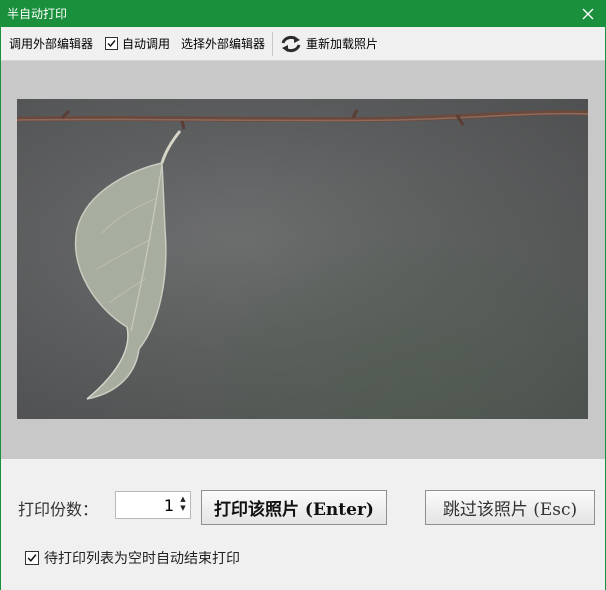  I want to click on select-external-editor-button: 选择外部编辑器, so click(223, 43).